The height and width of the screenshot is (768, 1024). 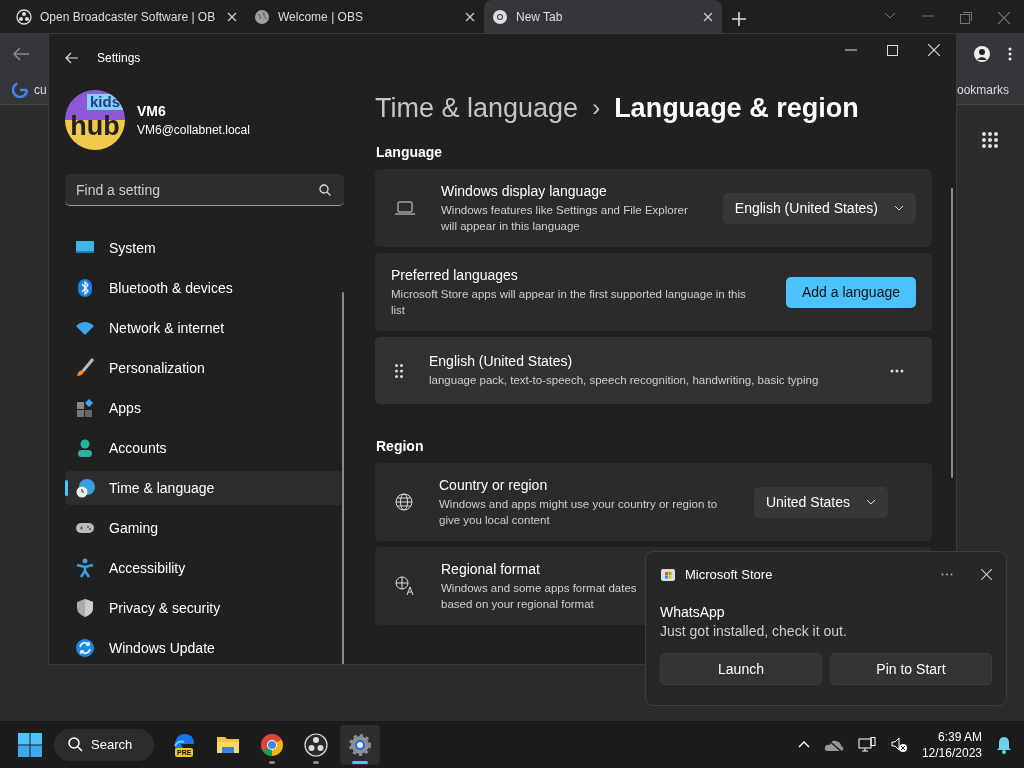 What do you see at coordinates (85, 288) in the screenshot?
I see `bluetooth-icon` at bounding box center [85, 288].